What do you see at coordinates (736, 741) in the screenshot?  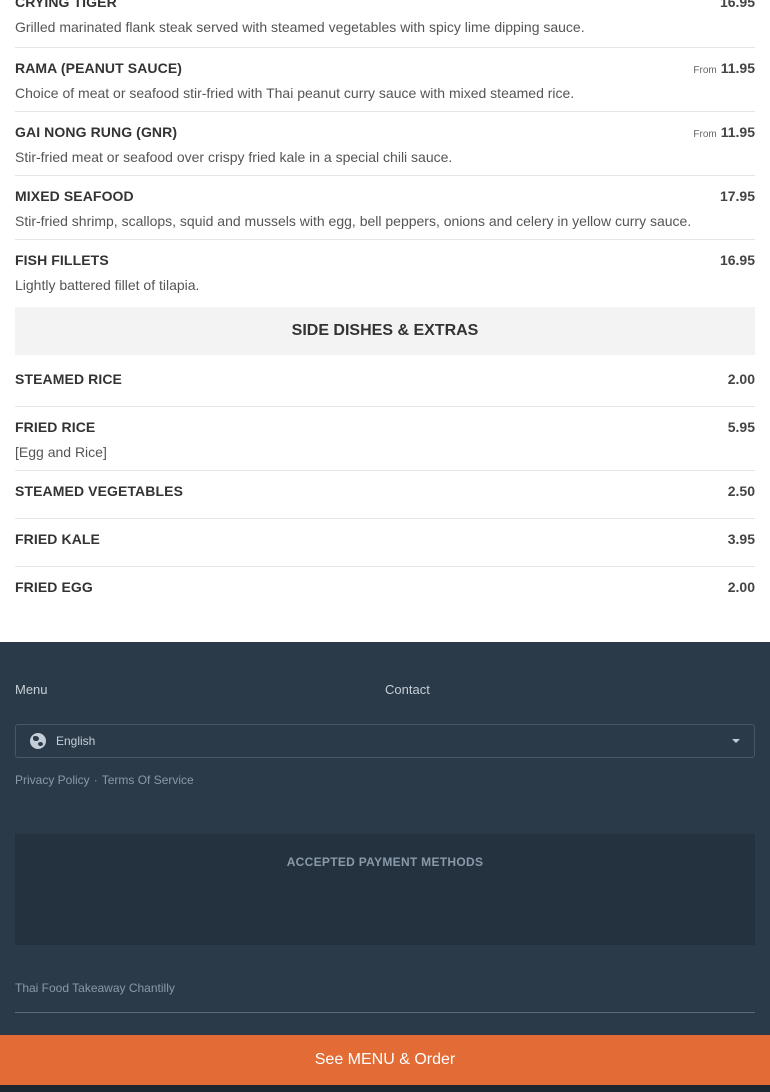 I see `caret-down-icon` at bounding box center [736, 741].